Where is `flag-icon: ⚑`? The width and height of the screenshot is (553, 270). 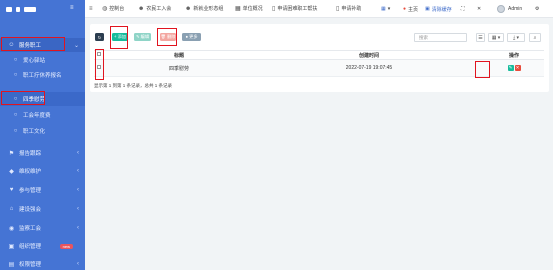 flag-icon: ⚑ is located at coordinates (11, 153).